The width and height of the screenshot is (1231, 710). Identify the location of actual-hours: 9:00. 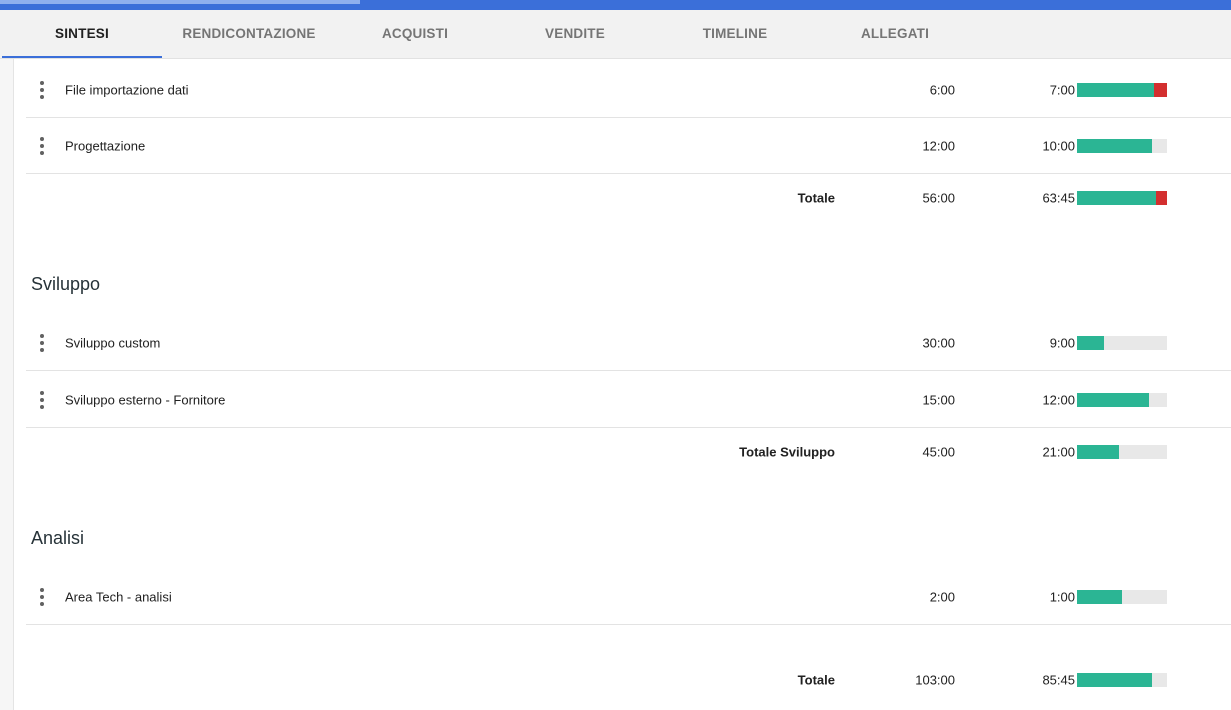
(1062, 342).